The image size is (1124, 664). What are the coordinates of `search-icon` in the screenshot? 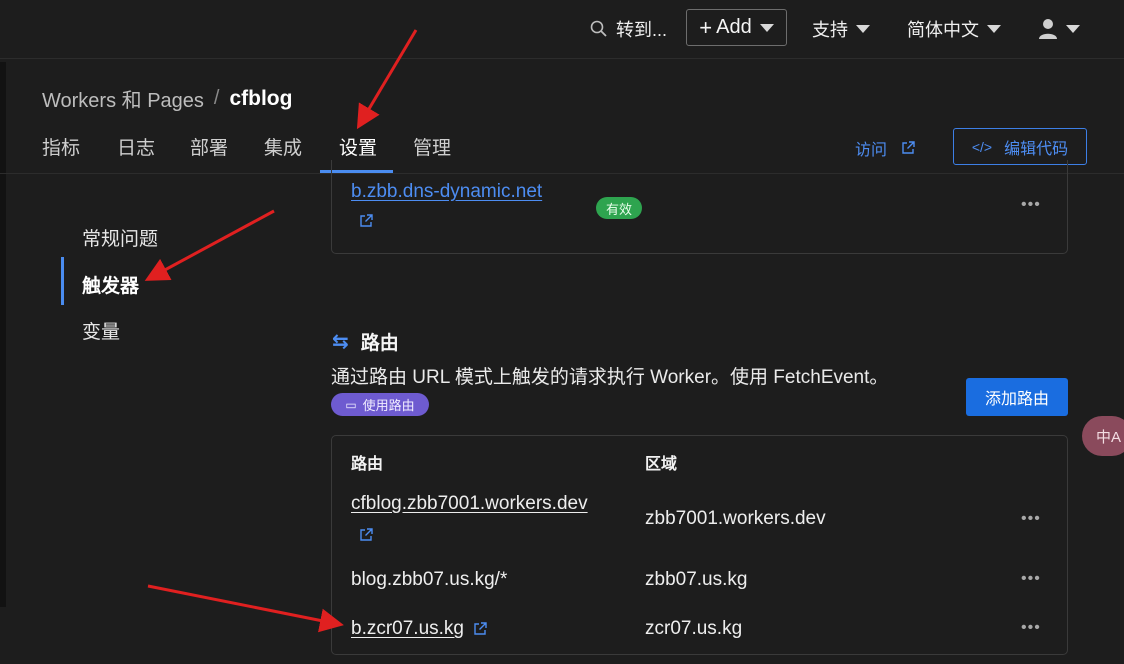 It's located at (598, 28).